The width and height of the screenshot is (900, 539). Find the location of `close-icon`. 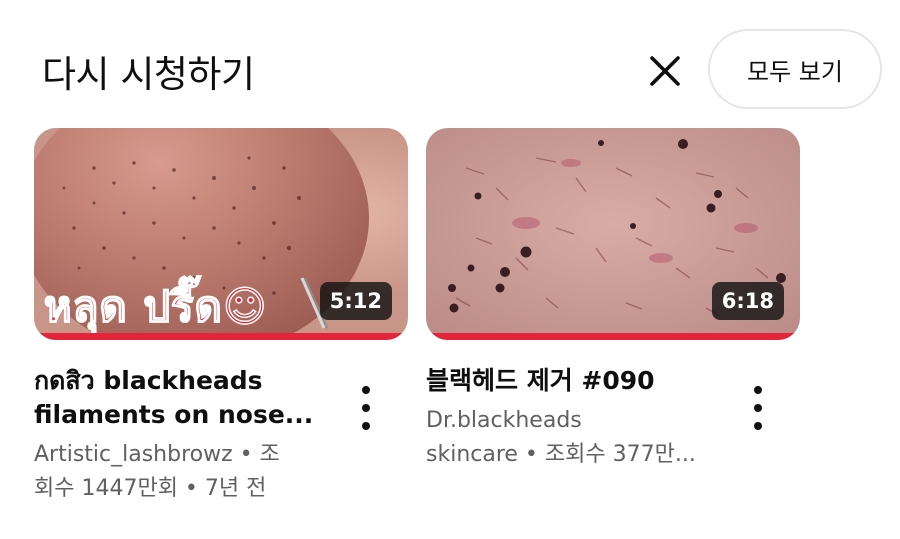

close-icon is located at coordinates (665, 71).